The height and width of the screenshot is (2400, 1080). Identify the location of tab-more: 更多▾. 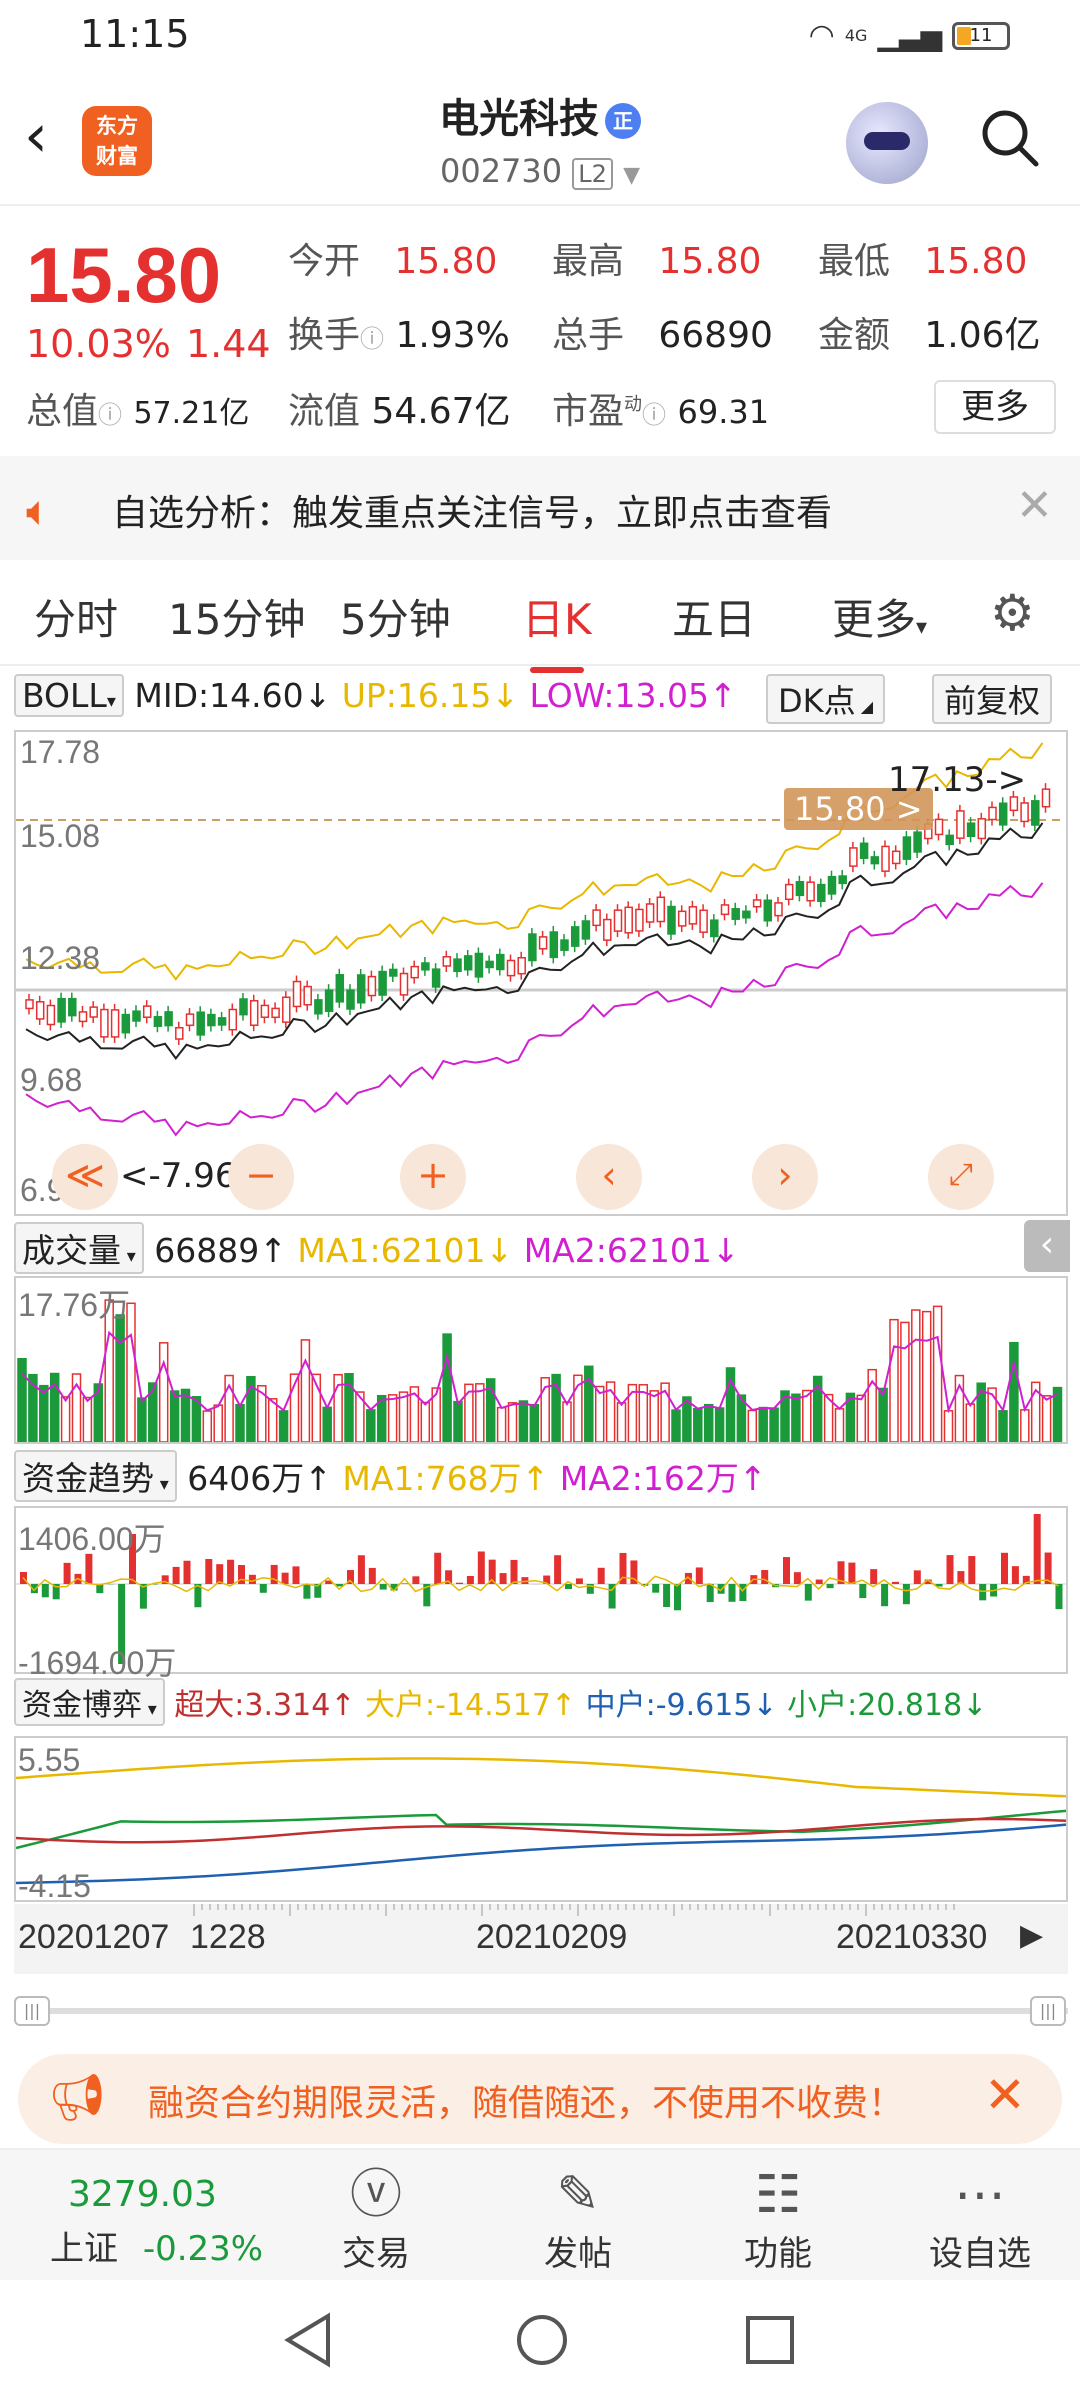
(879, 616).